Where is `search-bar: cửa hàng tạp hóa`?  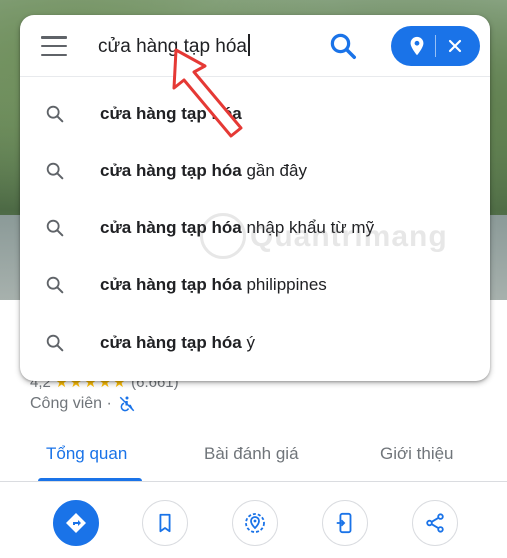 search-bar: cửa hàng tạp hóa is located at coordinates (255, 46).